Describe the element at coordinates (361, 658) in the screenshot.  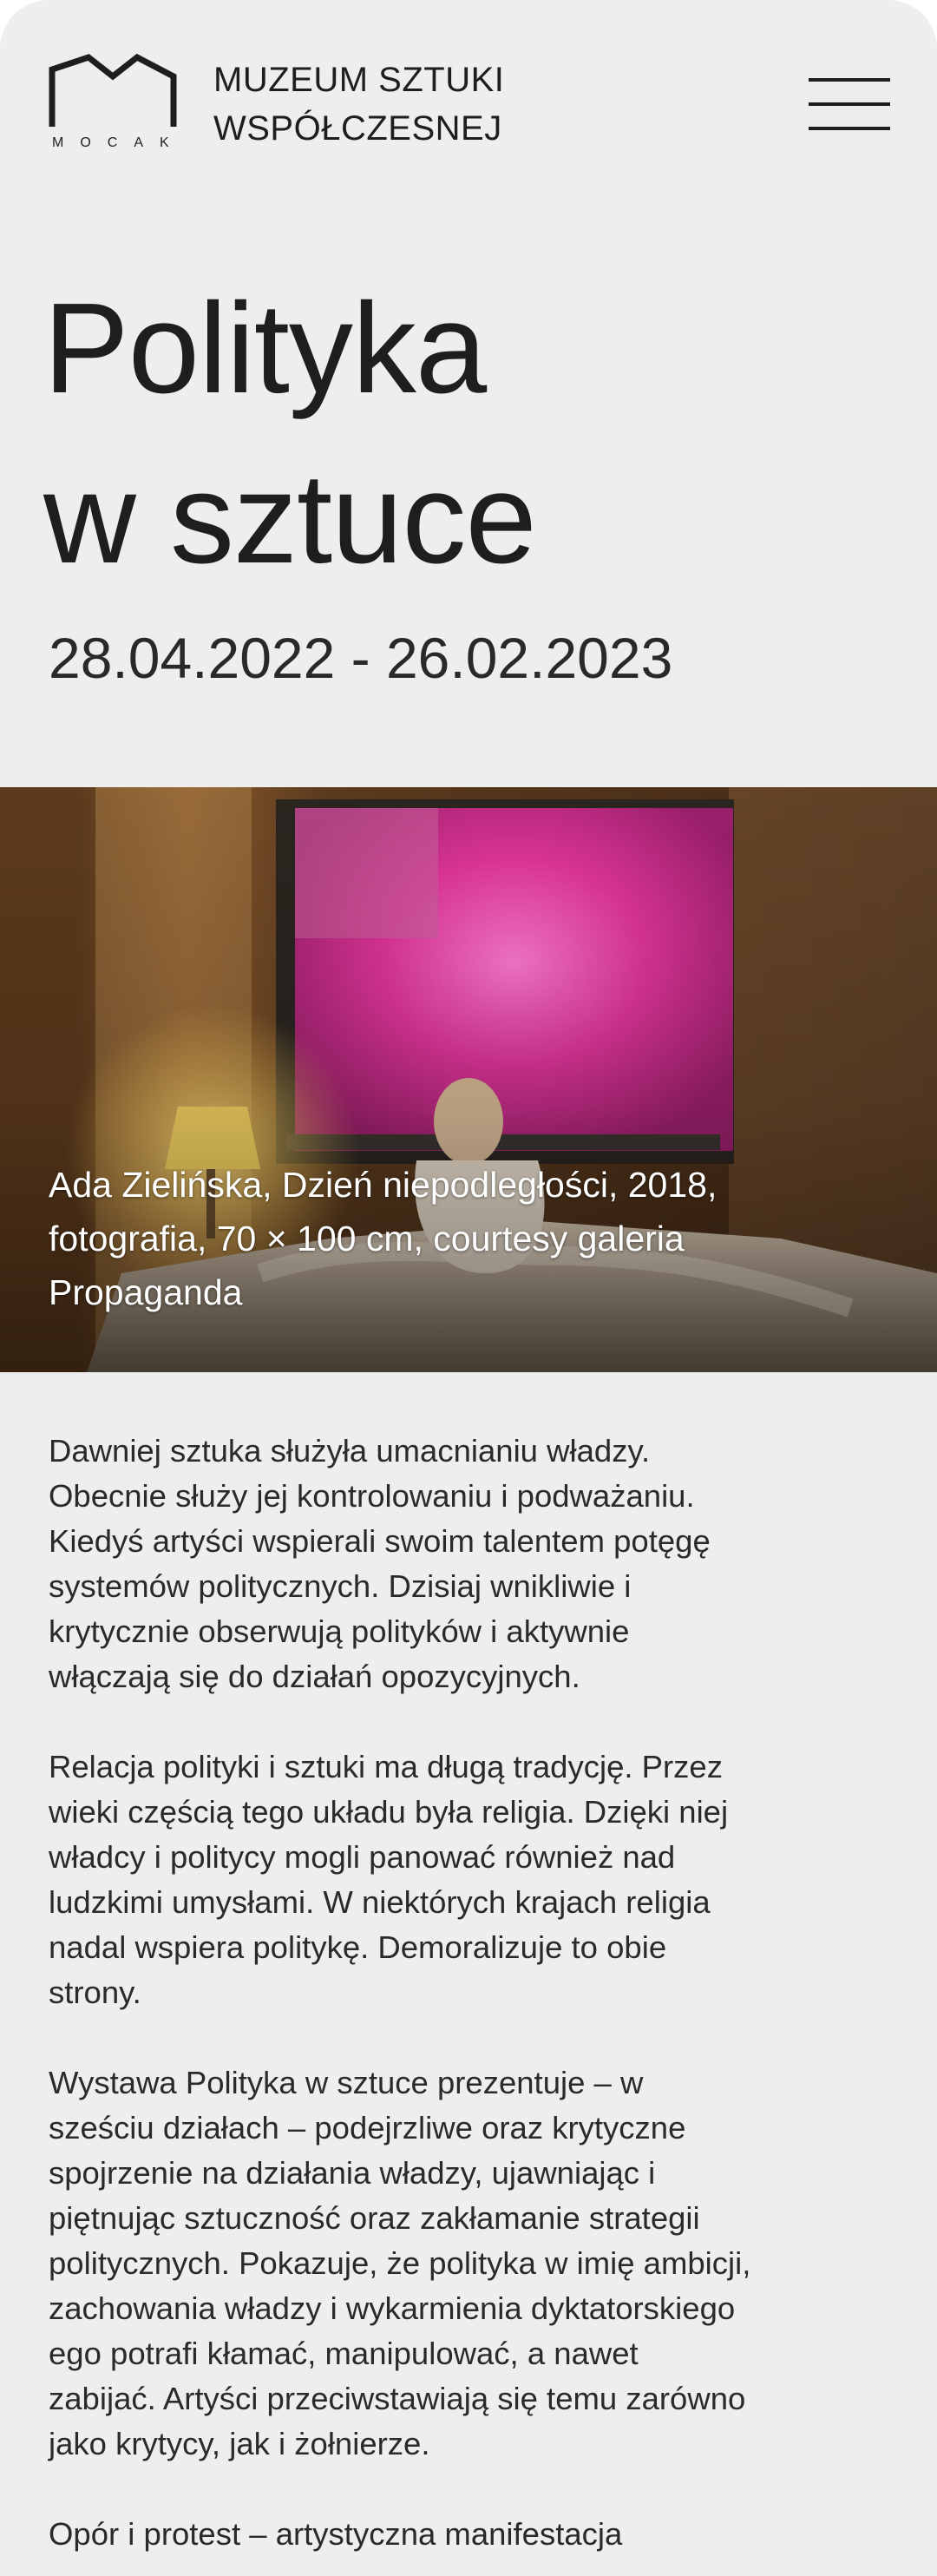
I see `exhibition-dates: 28.04.2022 - 26.02.2023` at that location.